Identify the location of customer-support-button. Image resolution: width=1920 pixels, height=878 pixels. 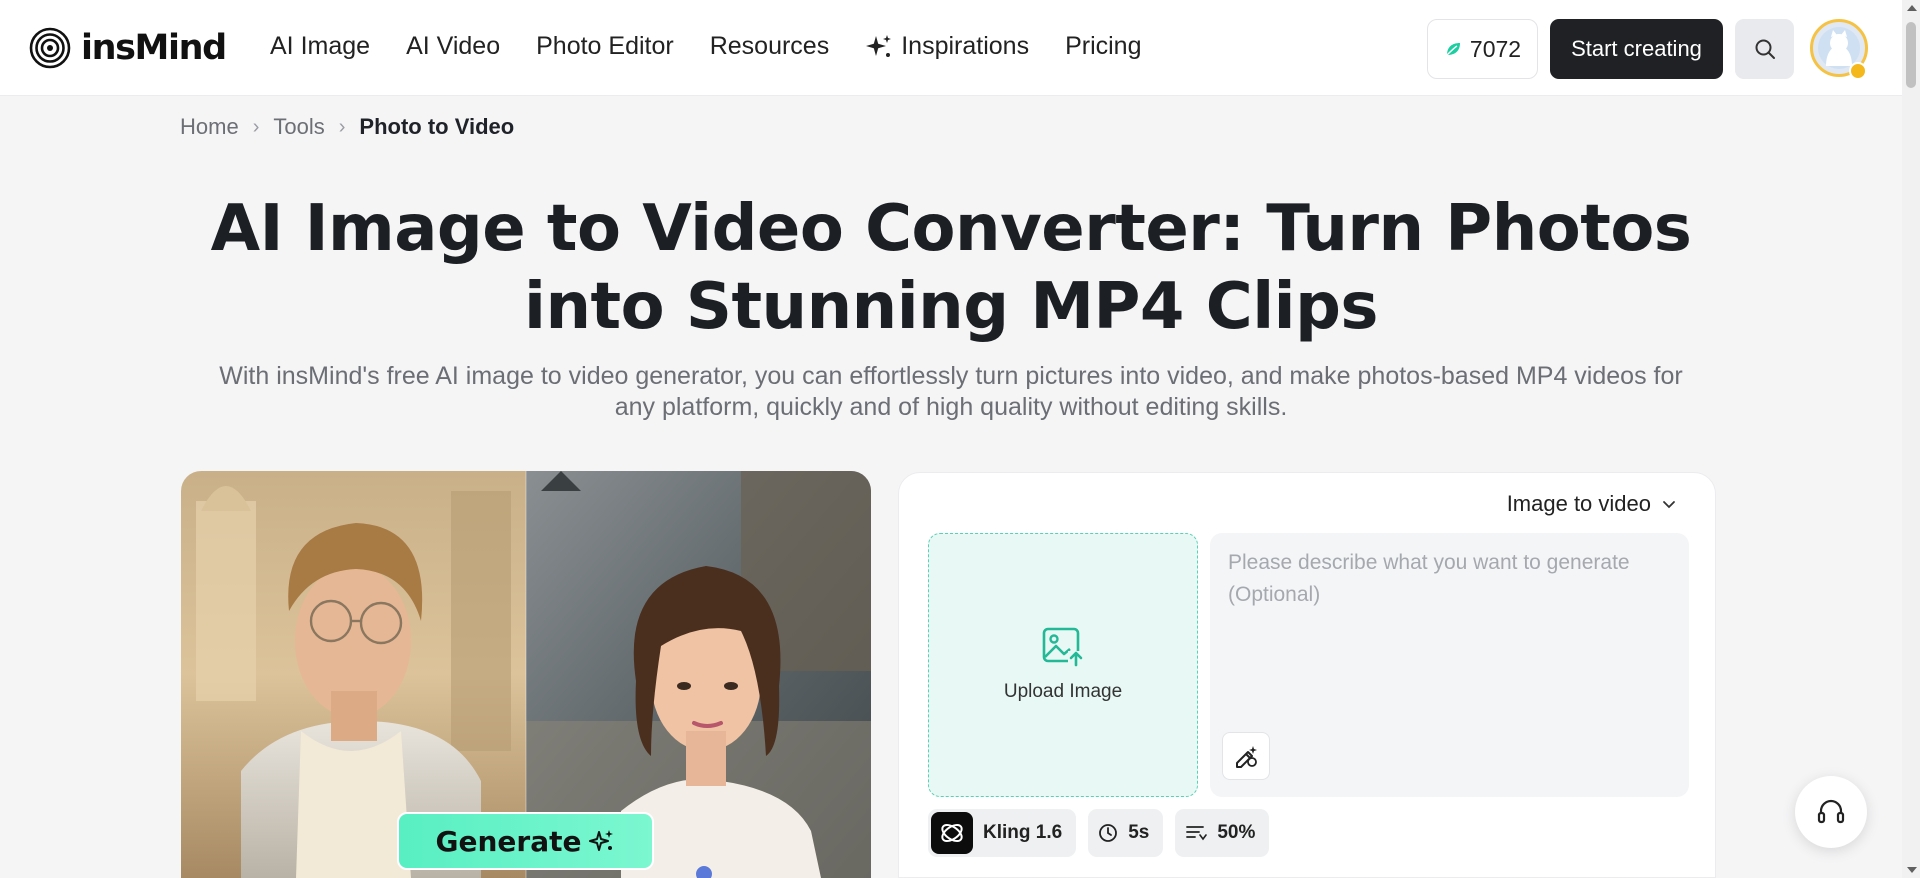
(1831, 812).